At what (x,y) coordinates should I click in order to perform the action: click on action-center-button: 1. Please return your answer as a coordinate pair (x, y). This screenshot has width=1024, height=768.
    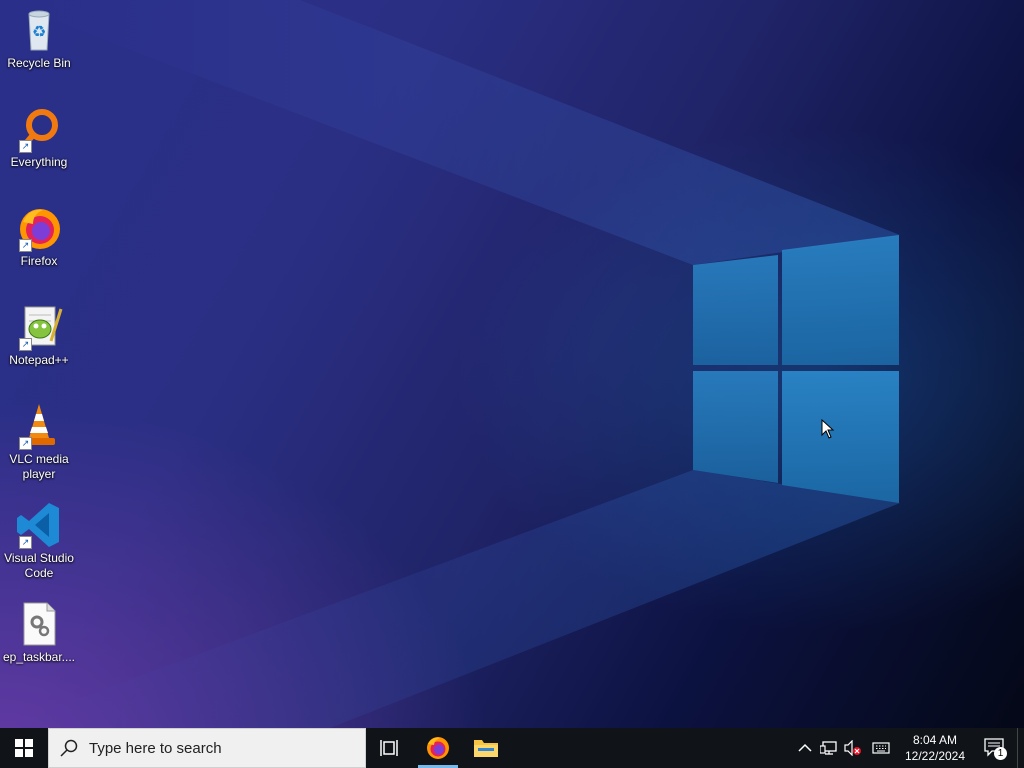
    Looking at the image, I should click on (995, 748).